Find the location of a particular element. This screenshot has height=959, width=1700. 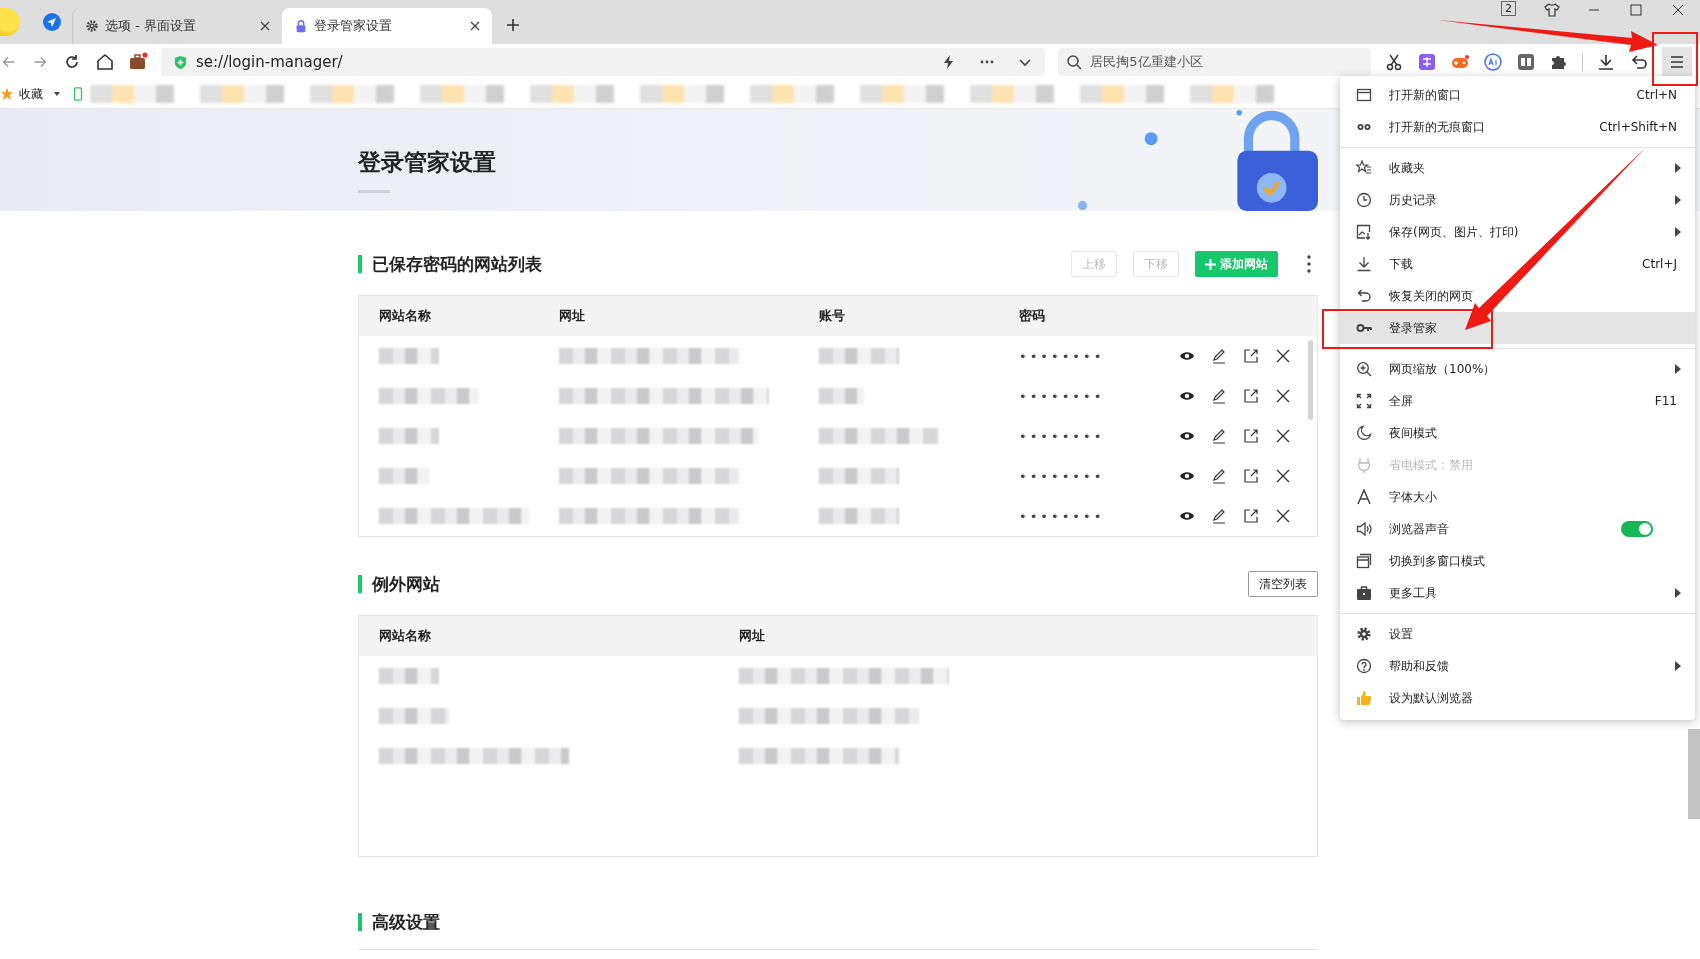

menu-item: 设置 is located at coordinates (1517, 634).